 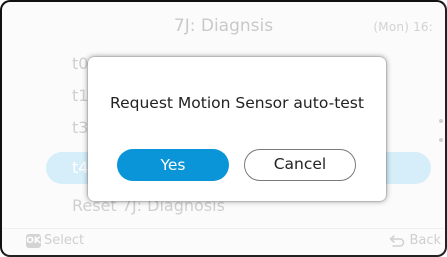 I want to click on list-item-label: t3, so click(x=80, y=127).